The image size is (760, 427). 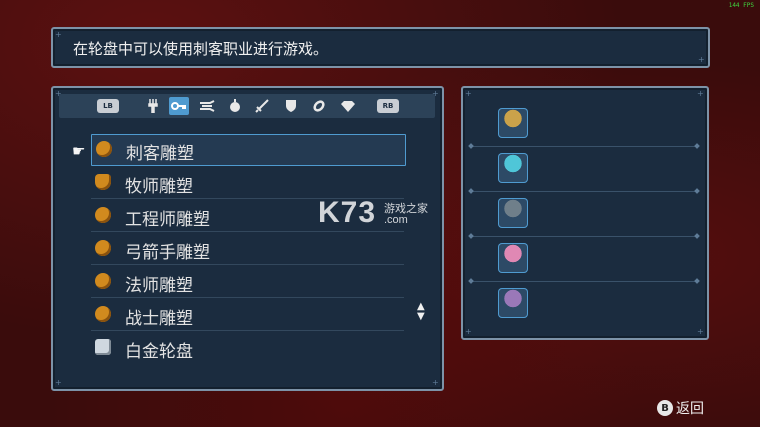 I want to click on back-button: B 返回, so click(x=680, y=408).